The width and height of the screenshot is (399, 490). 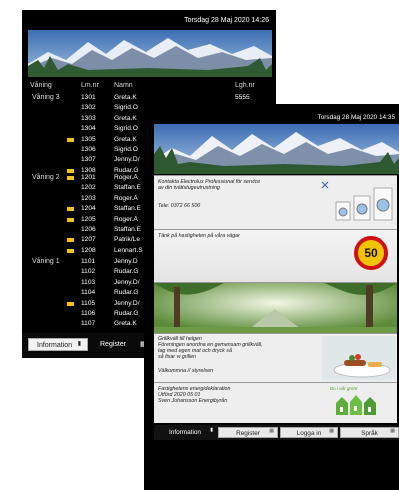 I want to click on language-button: Språk ▦, so click(x=369, y=432).